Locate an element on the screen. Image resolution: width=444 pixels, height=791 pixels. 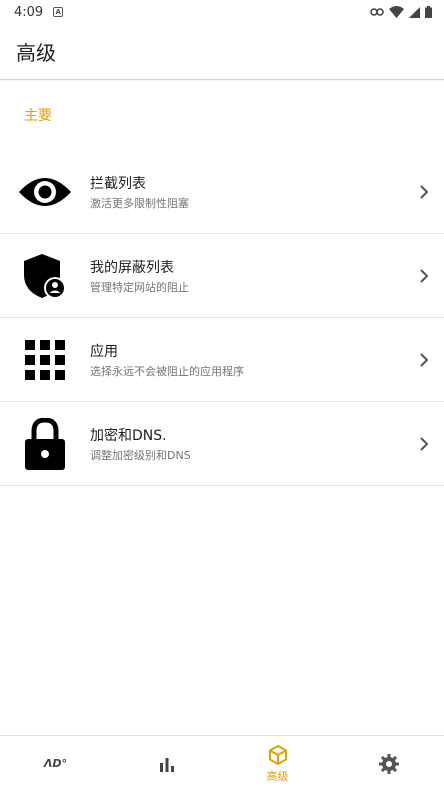
list-item-my-blocklist: 我的屏蔽列表 管理特定网站的阻止 is located at coordinates (222, 276).